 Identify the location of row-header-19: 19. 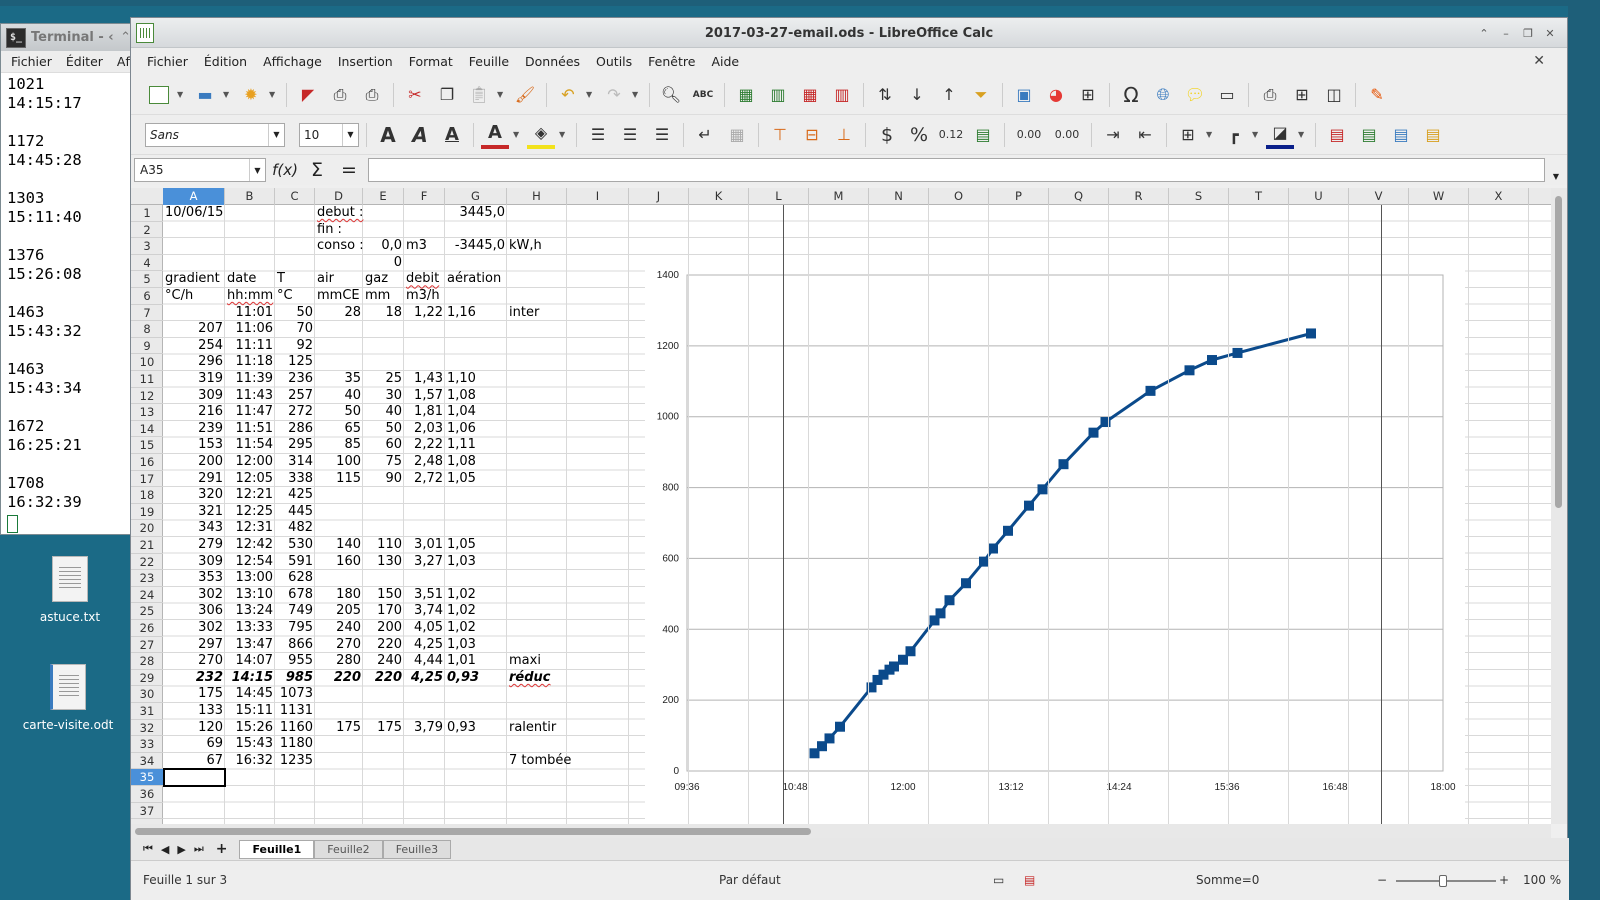
(147, 512).